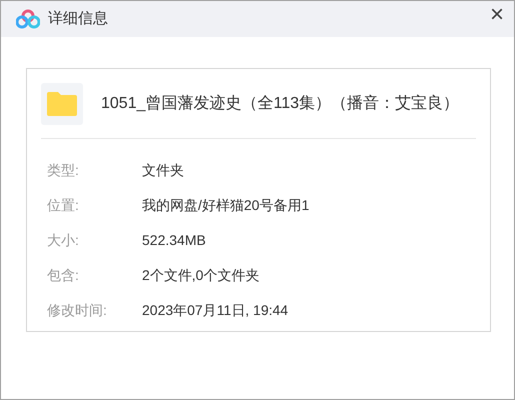  What do you see at coordinates (63, 170) in the screenshot?
I see `property-label: 类型:` at bounding box center [63, 170].